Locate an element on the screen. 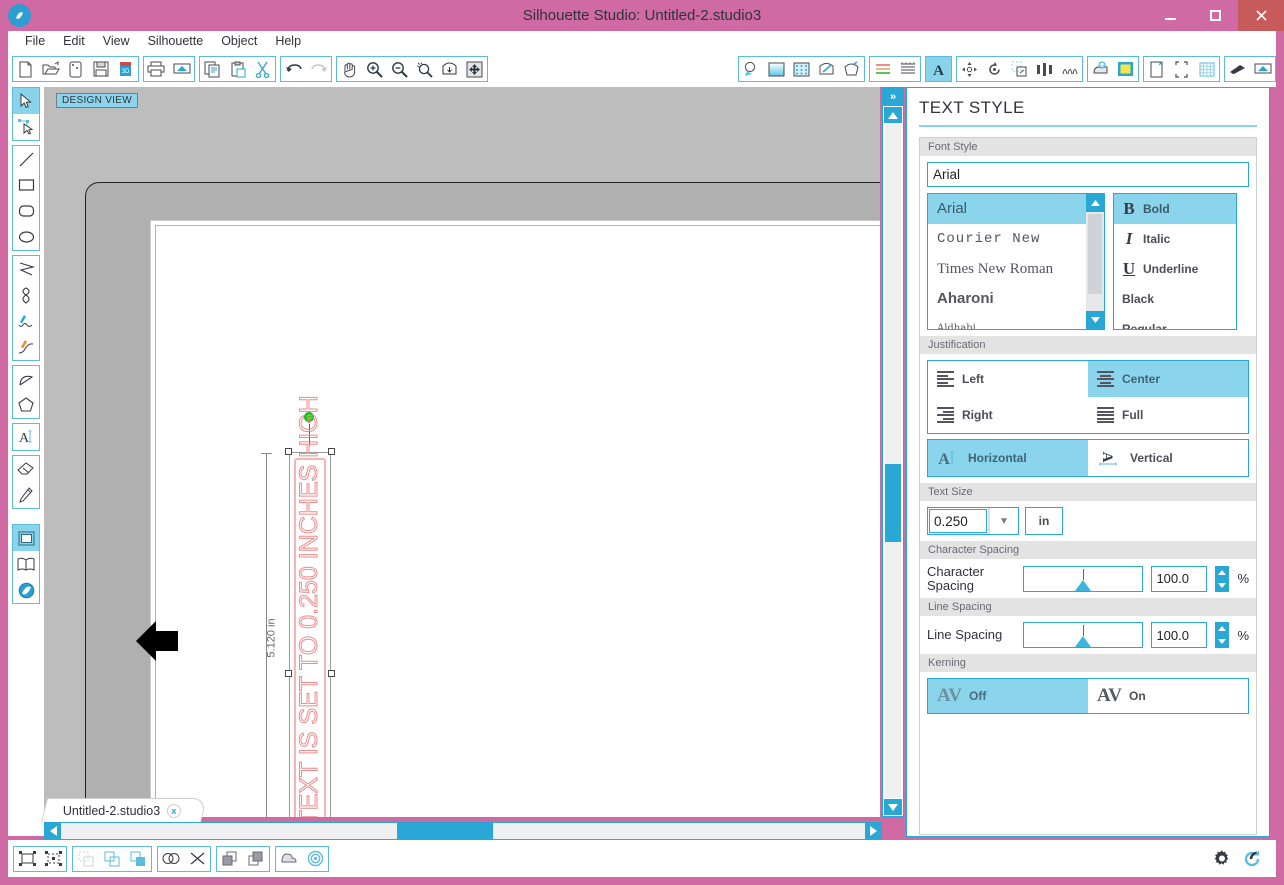 This screenshot has height=885, width=1284. scroll-right-arrow-icon is located at coordinates (873, 831).